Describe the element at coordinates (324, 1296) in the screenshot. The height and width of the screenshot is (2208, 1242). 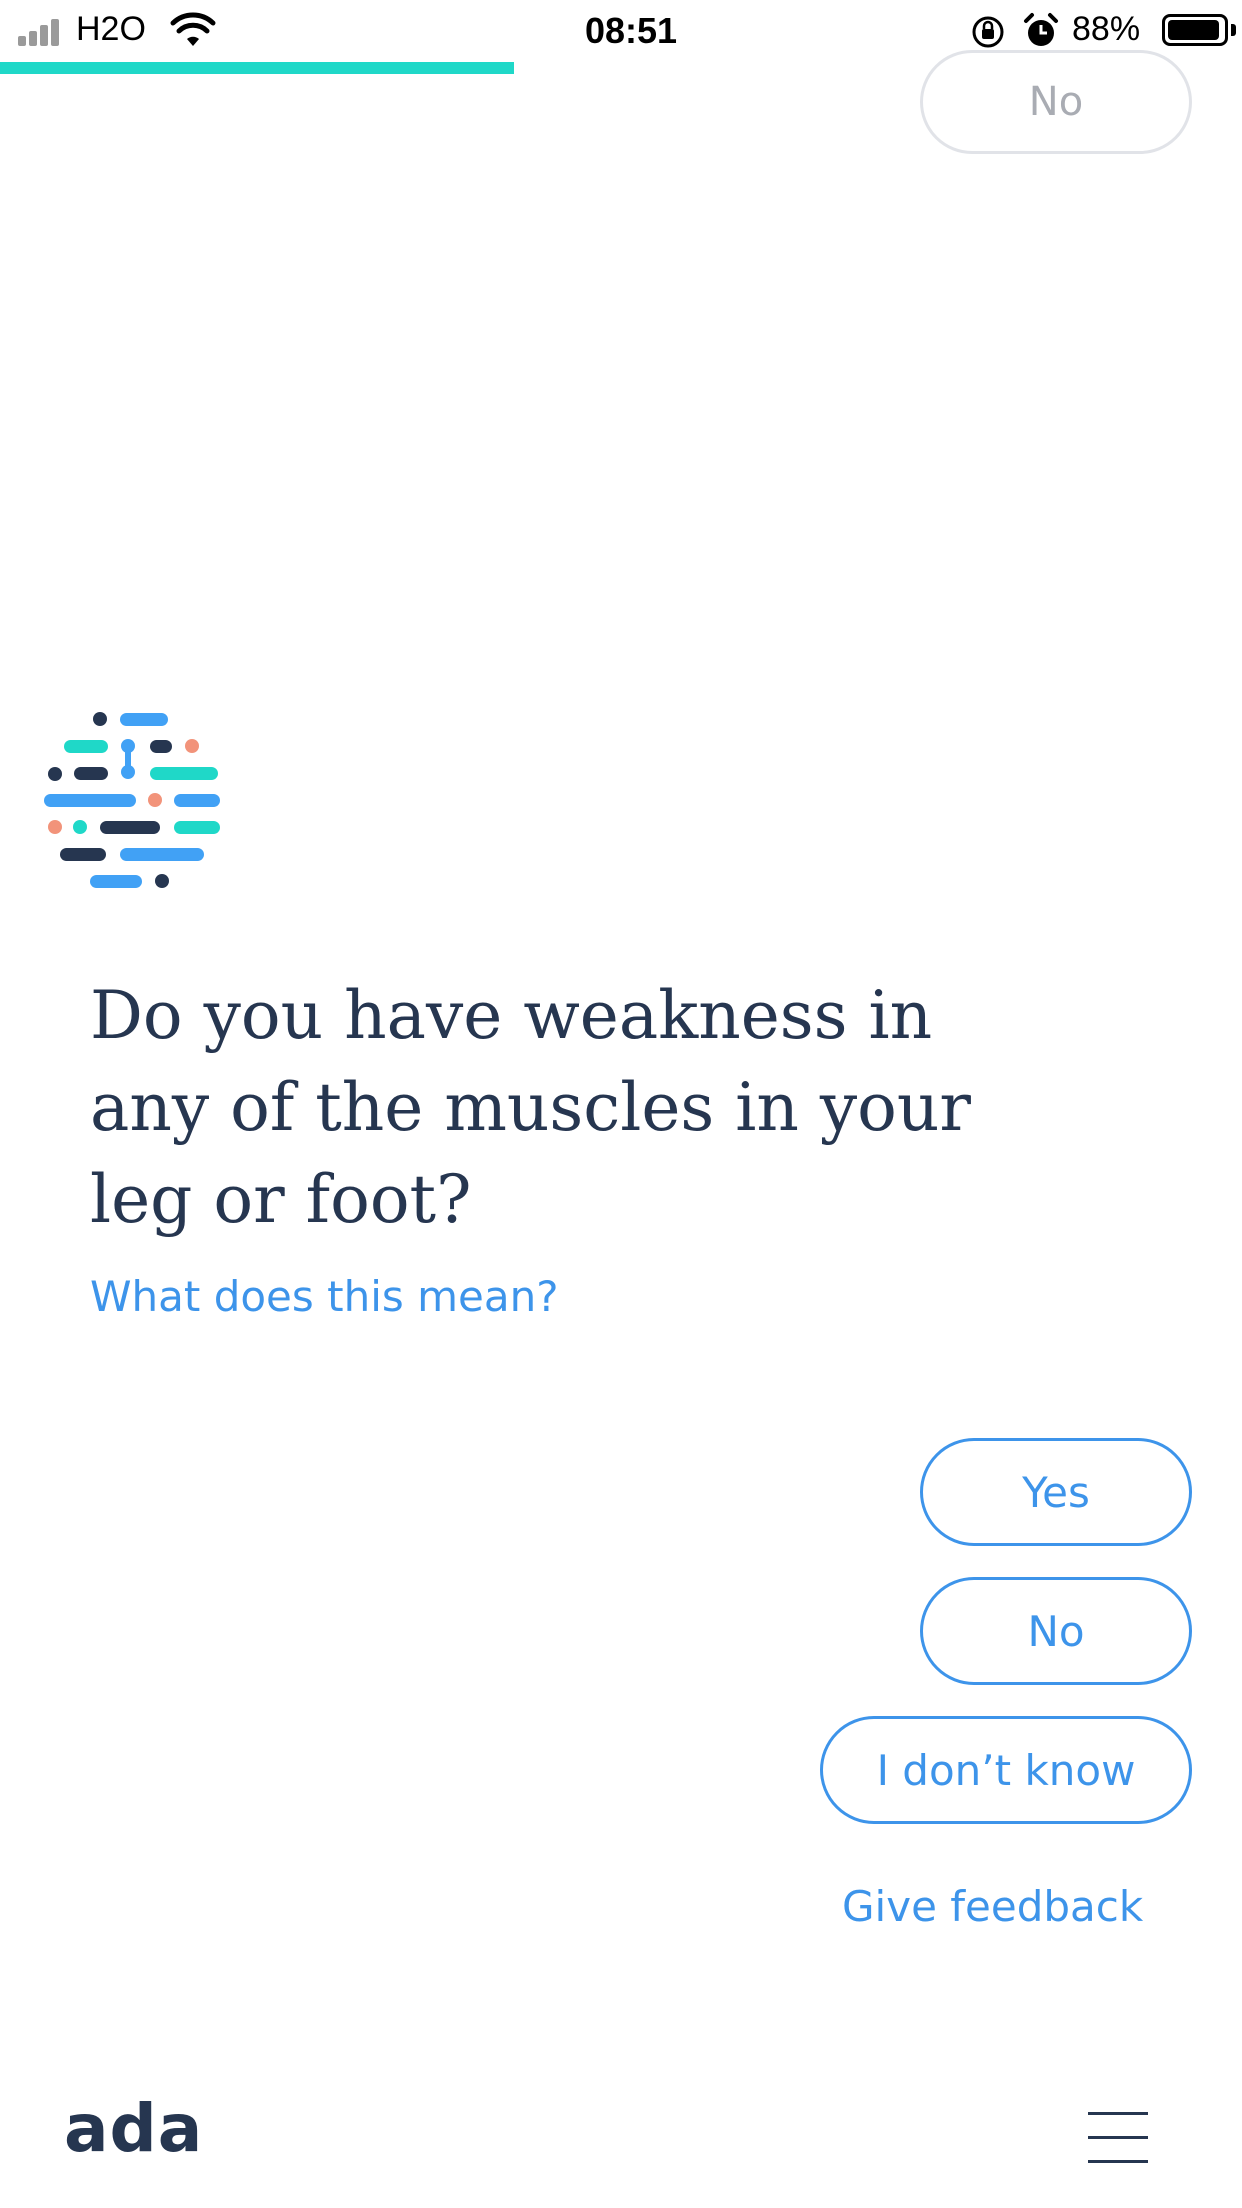
I see `what-does-this-mean-link: What does this mean?` at that location.